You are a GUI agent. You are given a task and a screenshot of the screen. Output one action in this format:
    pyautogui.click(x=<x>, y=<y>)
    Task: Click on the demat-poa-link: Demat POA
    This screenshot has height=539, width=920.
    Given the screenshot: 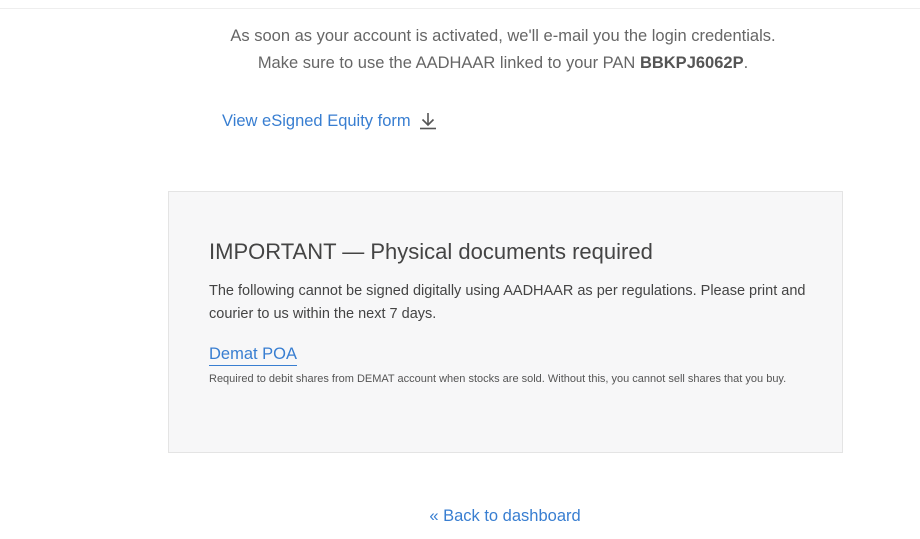 What is the action you would take?
    pyautogui.click(x=253, y=354)
    